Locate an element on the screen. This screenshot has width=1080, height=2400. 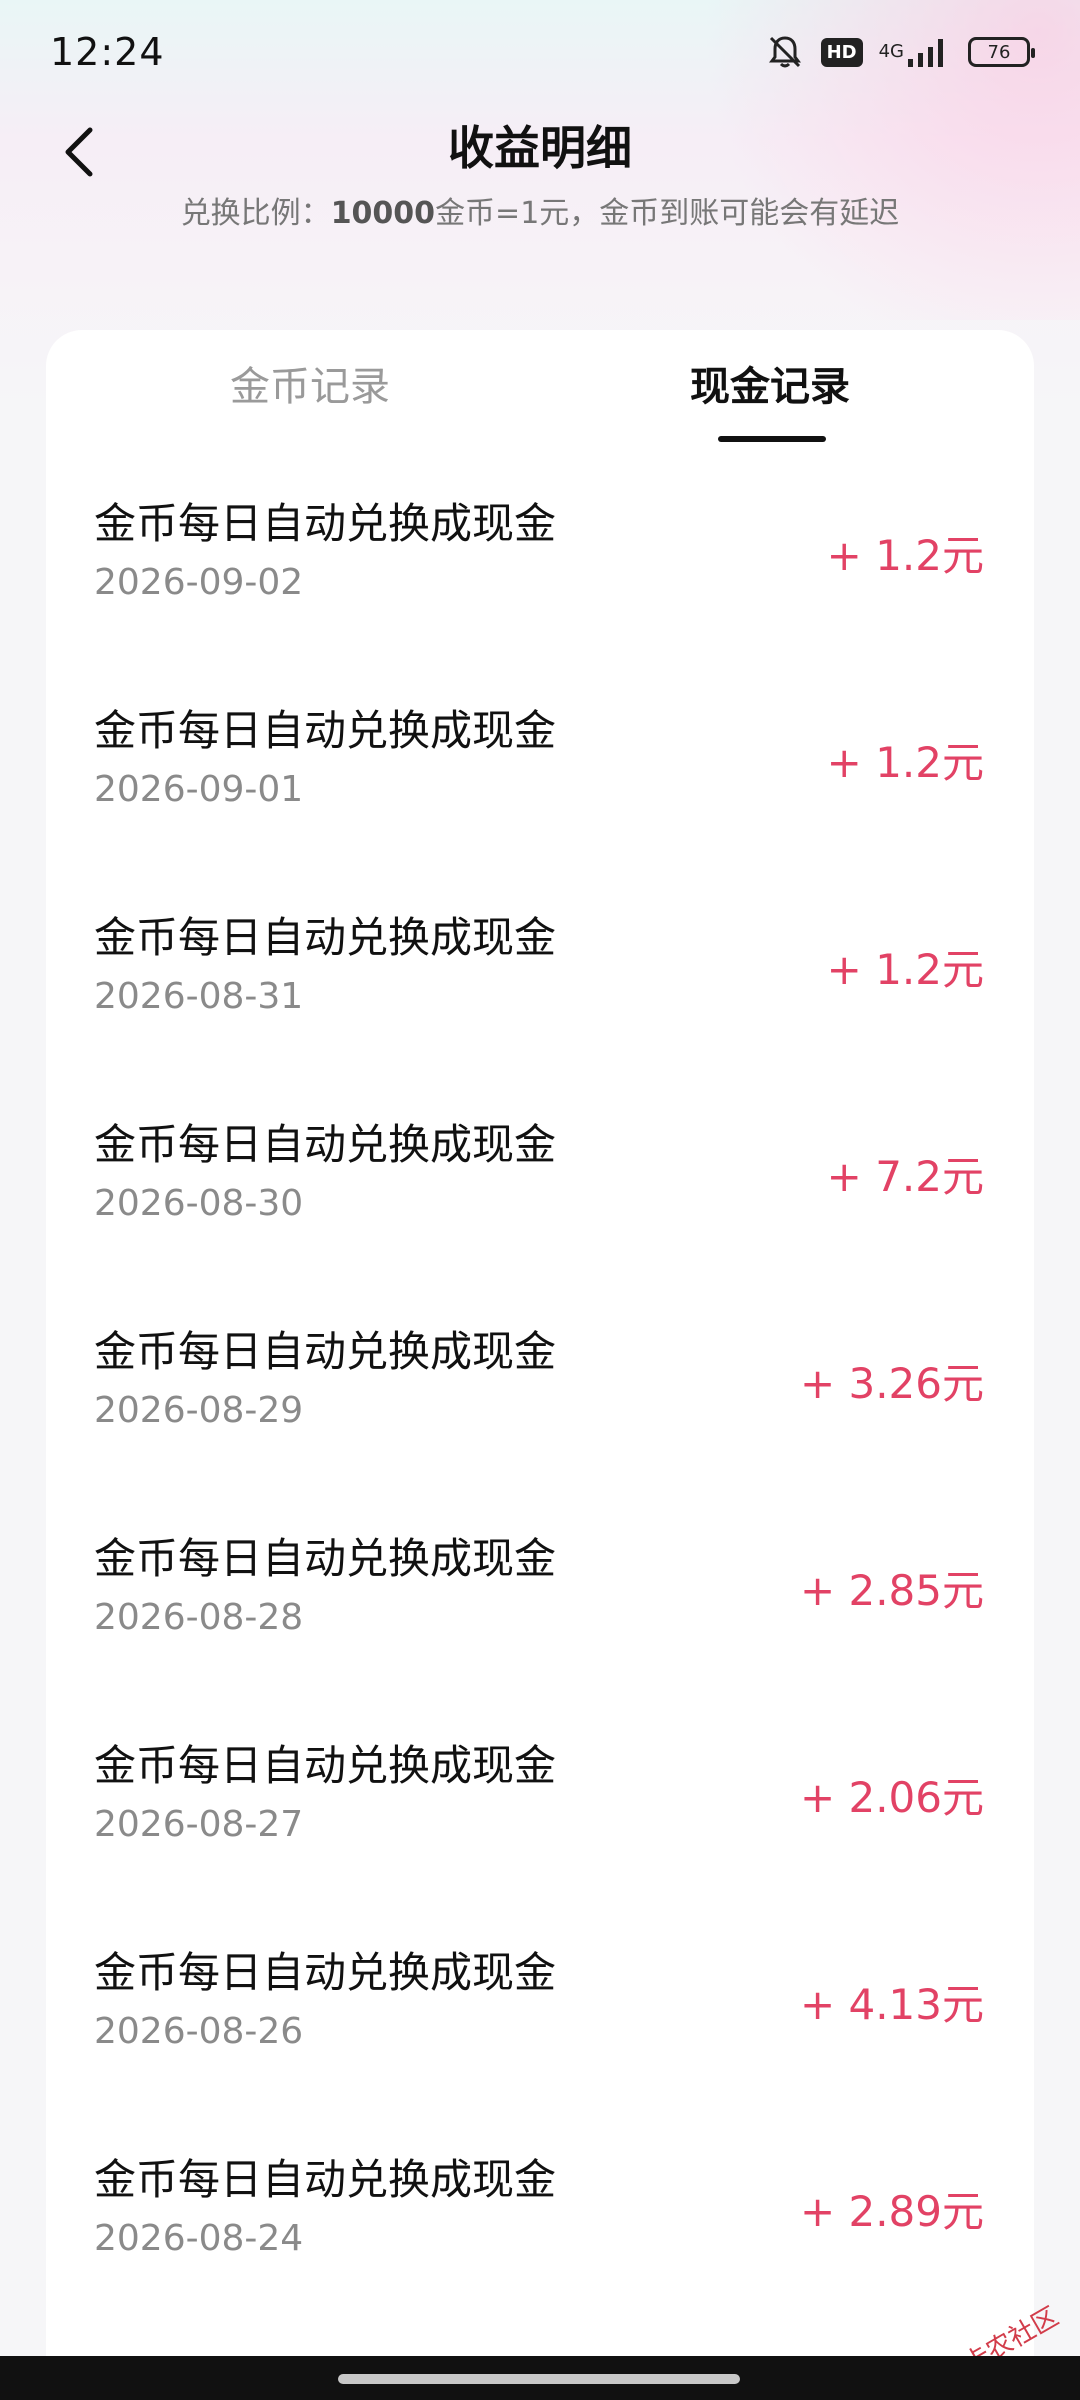
list-item: 金币每日自动兑换成现金 2026-08-31 + 1.2元 is located at coordinates (540, 985).